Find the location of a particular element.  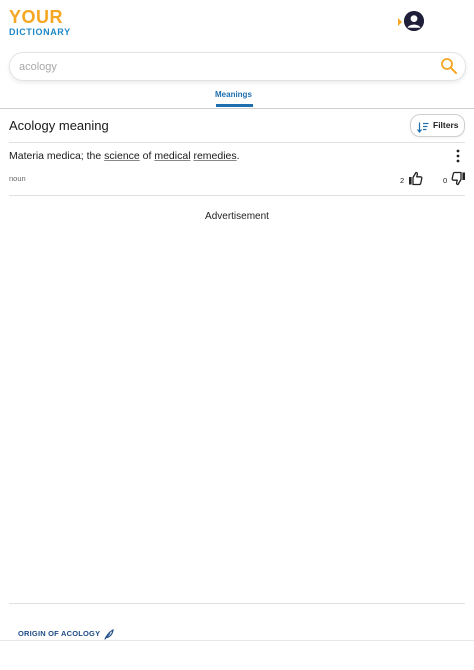

part-of-speech: noun is located at coordinates (17, 178).